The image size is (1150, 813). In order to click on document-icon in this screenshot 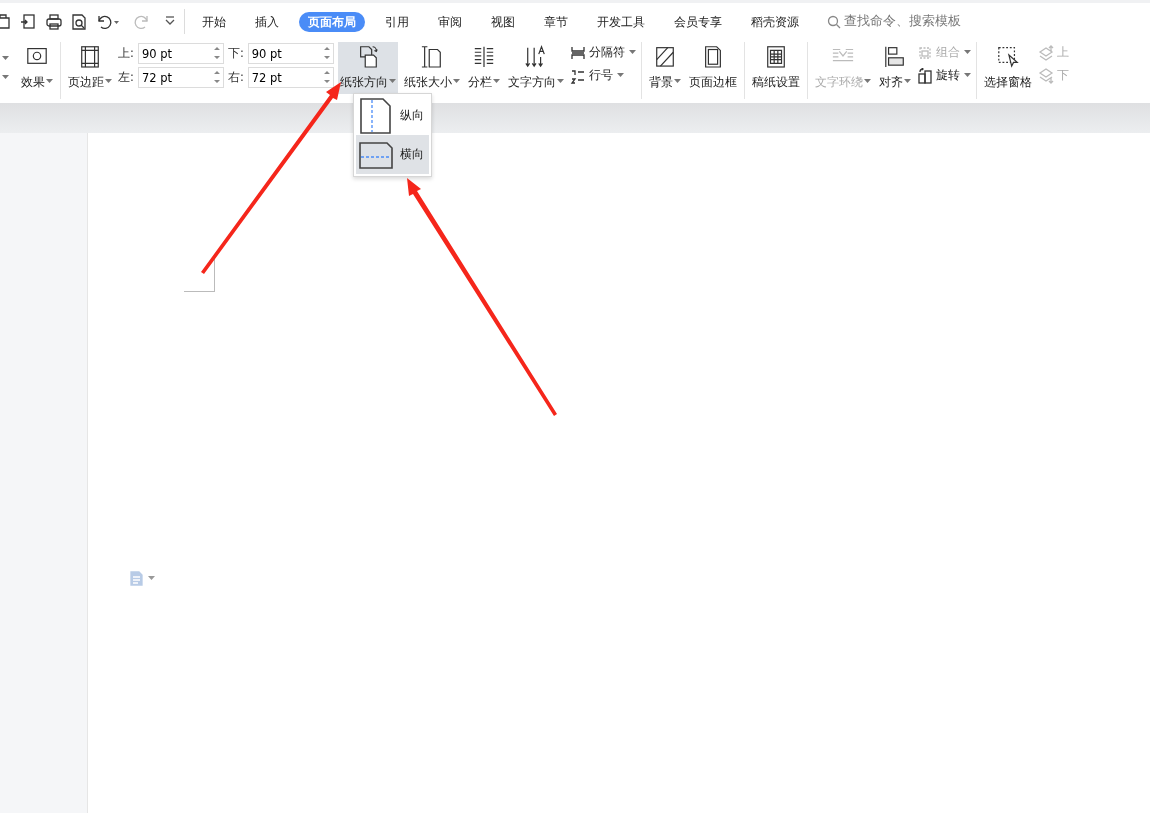, I will do `click(136, 578)`.